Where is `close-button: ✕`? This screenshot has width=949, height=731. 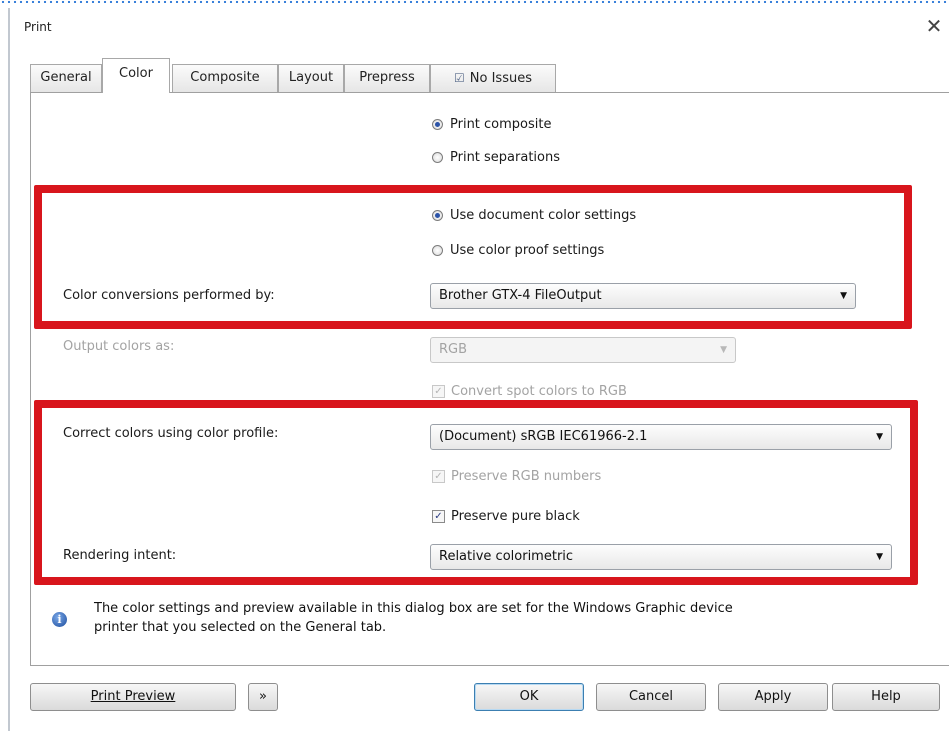
close-button: ✕ is located at coordinates (934, 26).